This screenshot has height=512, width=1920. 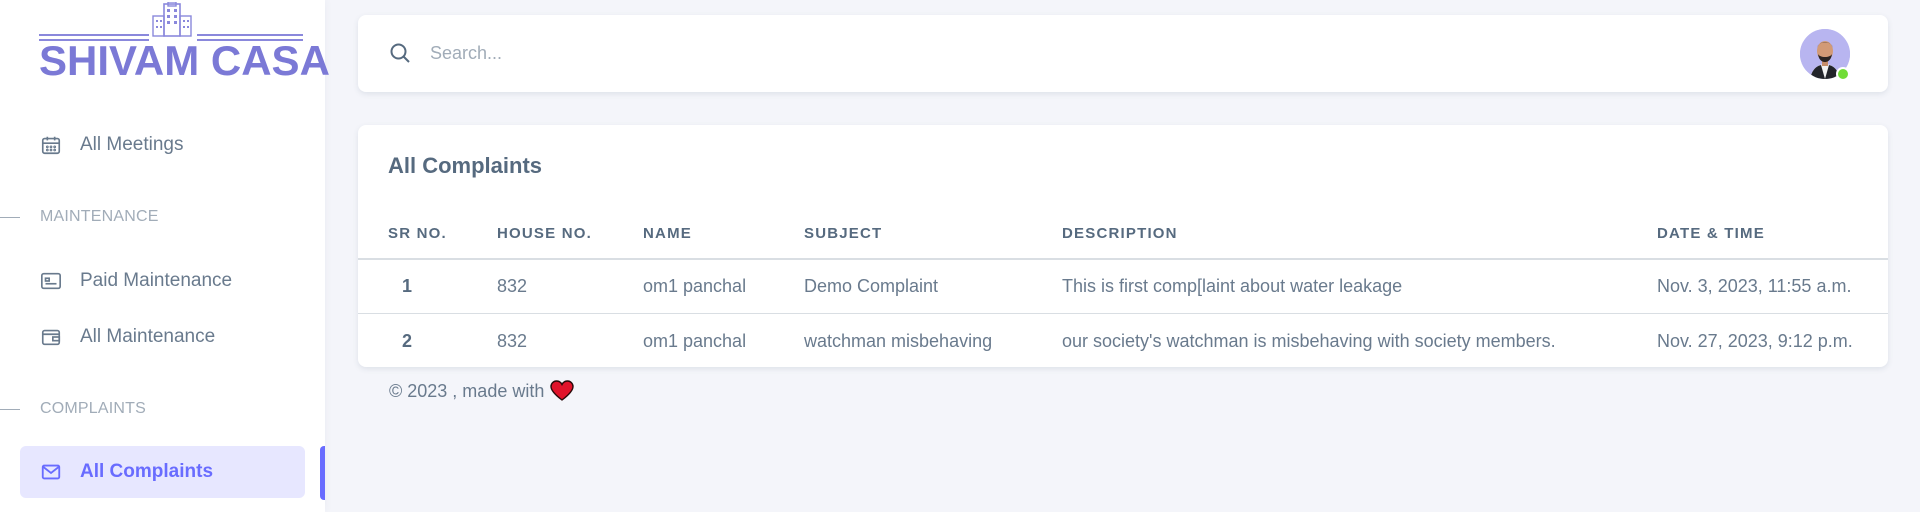 I want to click on envelope-icon, so click(x=51, y=472).